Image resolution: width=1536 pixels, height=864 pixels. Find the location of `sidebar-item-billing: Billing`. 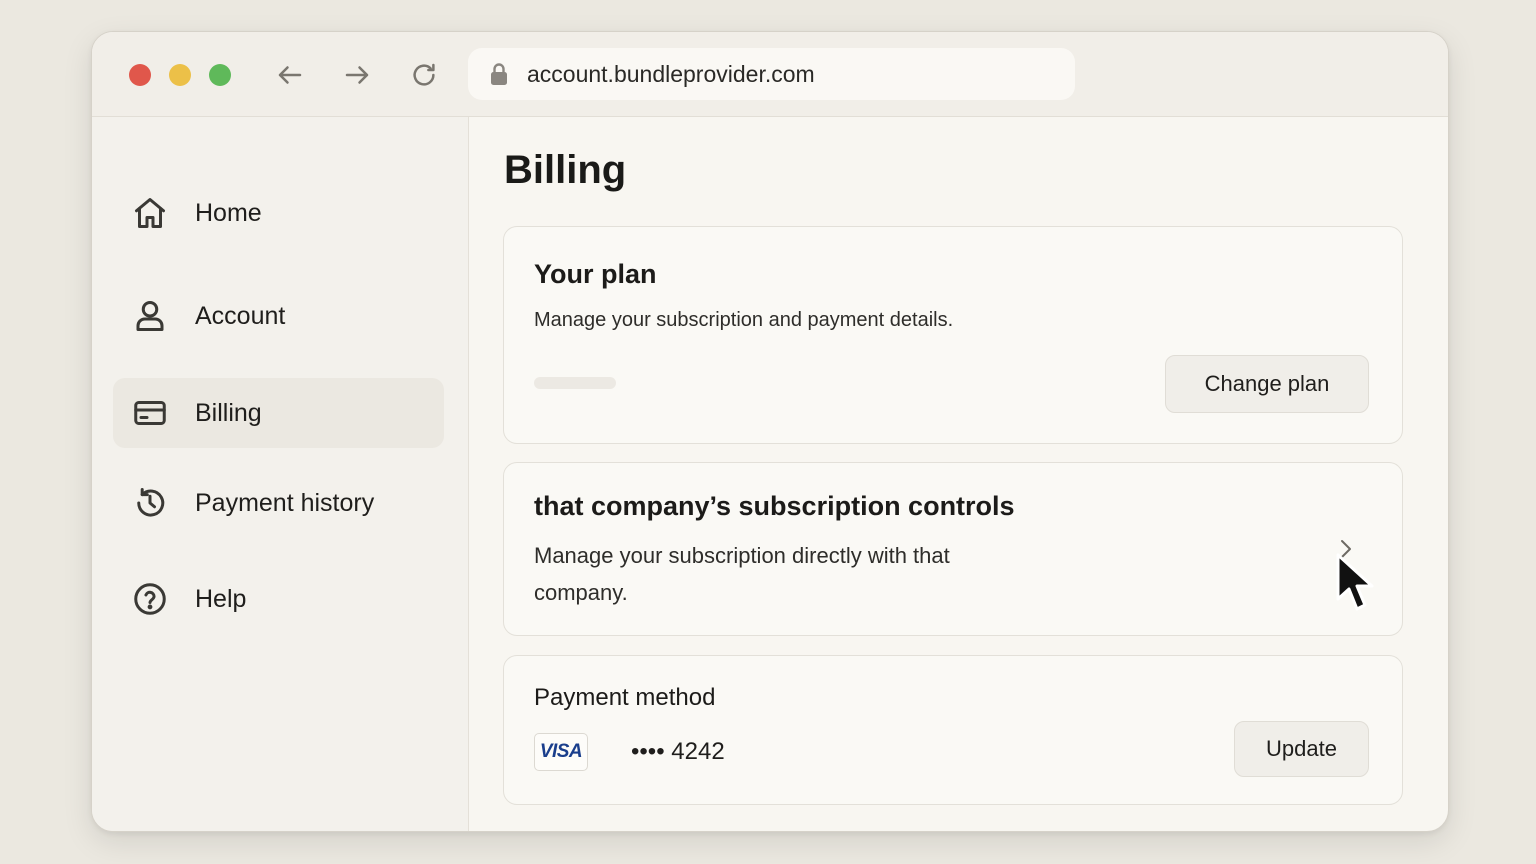

sidebar-item-billing: Billing is located at coordinates (278, 413).